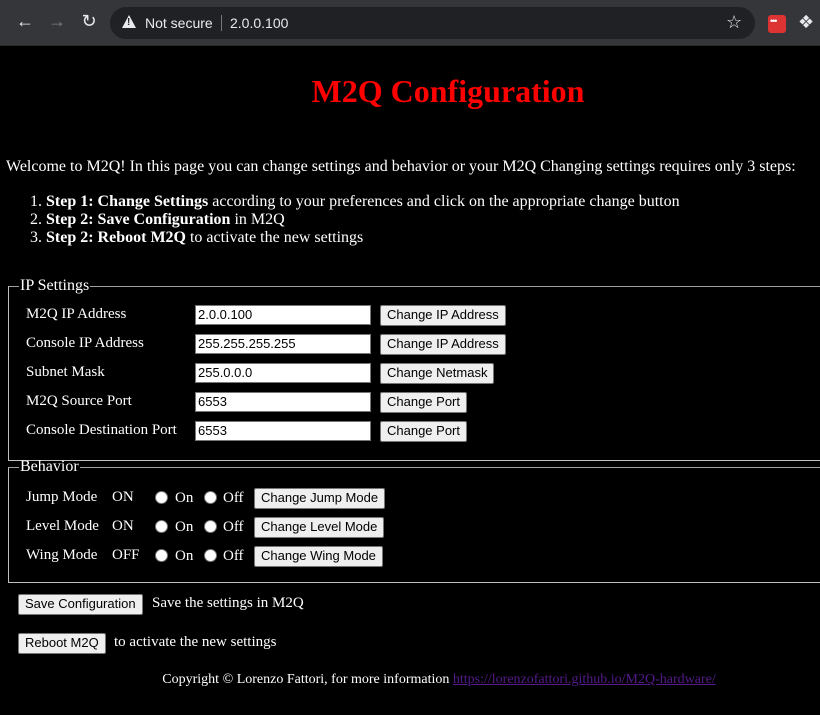  Describe the element at coordinates (414, 528) in the screenshot. I see `behavior-row-level: Level Mode ON On Off Change Level Mode` at that location.